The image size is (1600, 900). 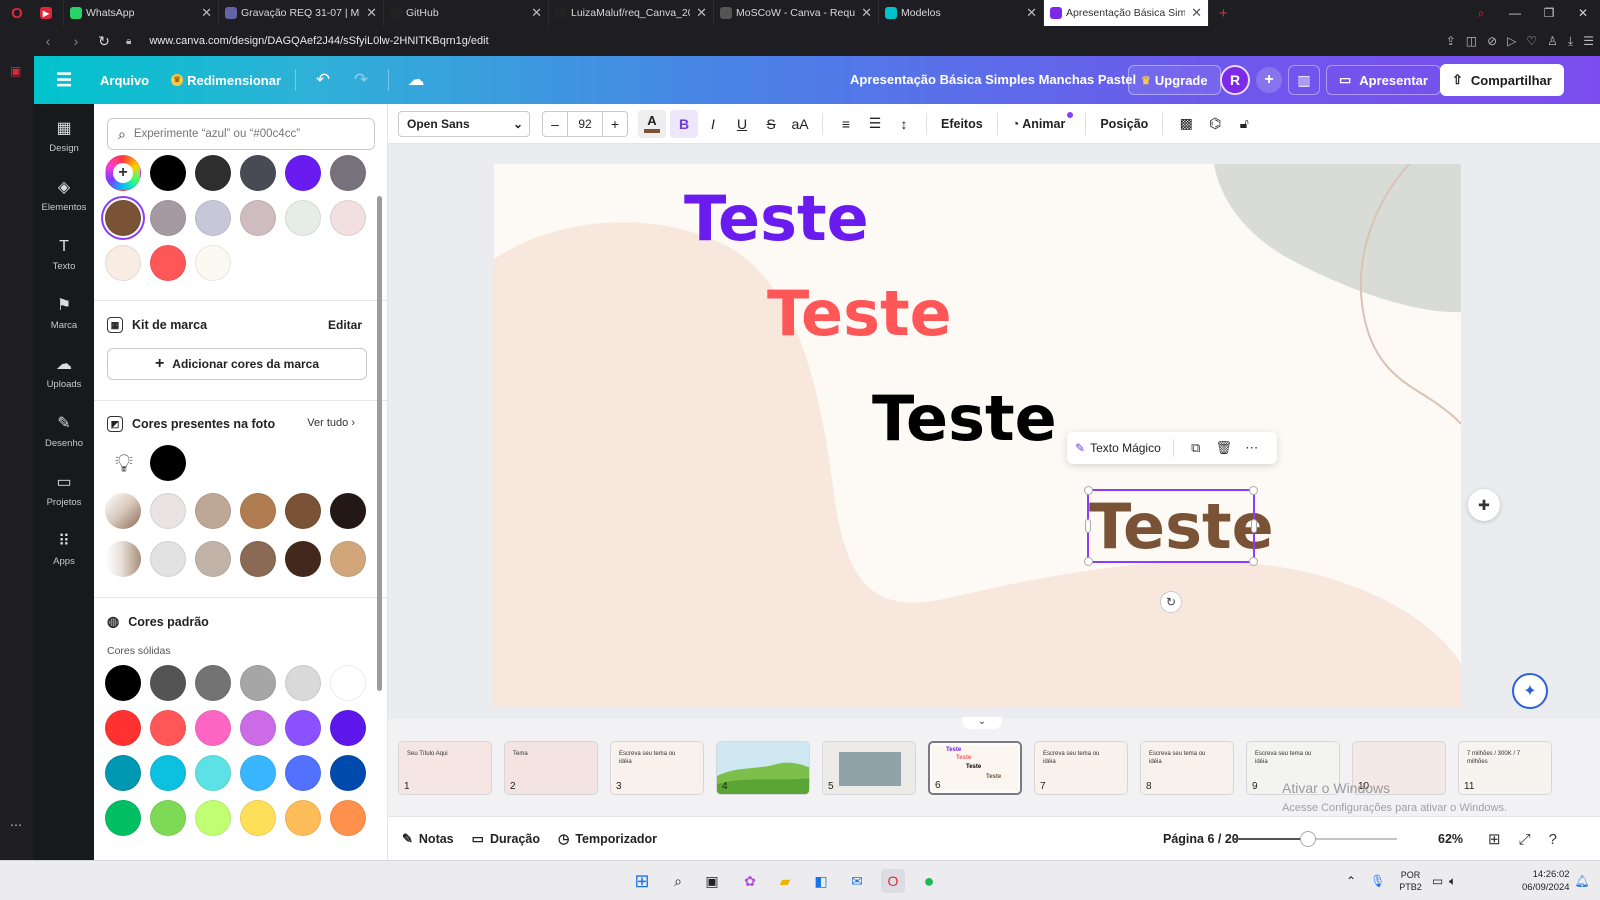 What do you see at coordinates (1186, 124) in the screenshot?
I see `transparency-icon: ▩` at bounding box center [1186, 124].